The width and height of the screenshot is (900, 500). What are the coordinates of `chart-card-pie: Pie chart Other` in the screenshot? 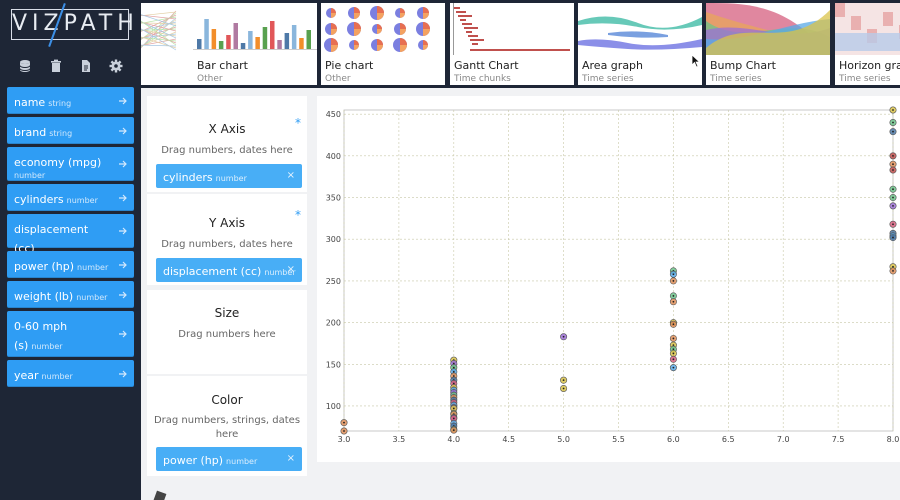 It's located at (383, 44).